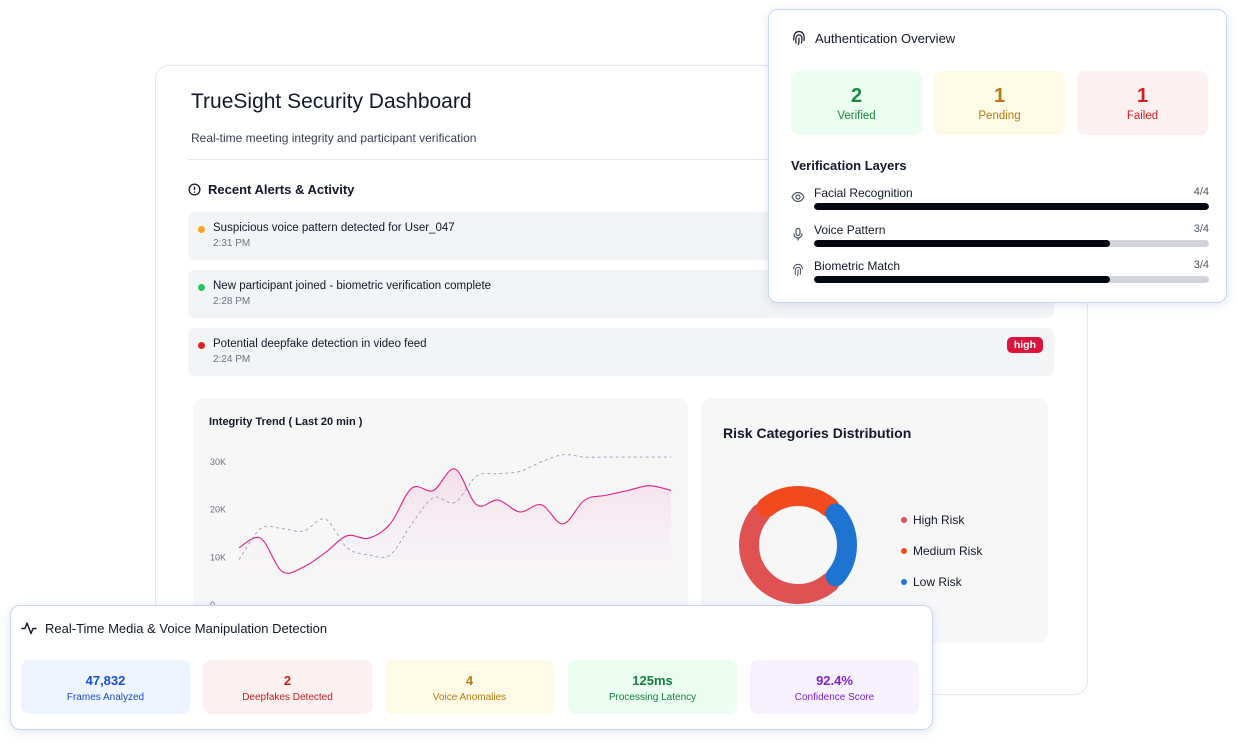 This screenshot has width=1238, height=744. Describe the element at coordinates (287, 680) in the screenshot. I see `metric-value: 2` at that location.